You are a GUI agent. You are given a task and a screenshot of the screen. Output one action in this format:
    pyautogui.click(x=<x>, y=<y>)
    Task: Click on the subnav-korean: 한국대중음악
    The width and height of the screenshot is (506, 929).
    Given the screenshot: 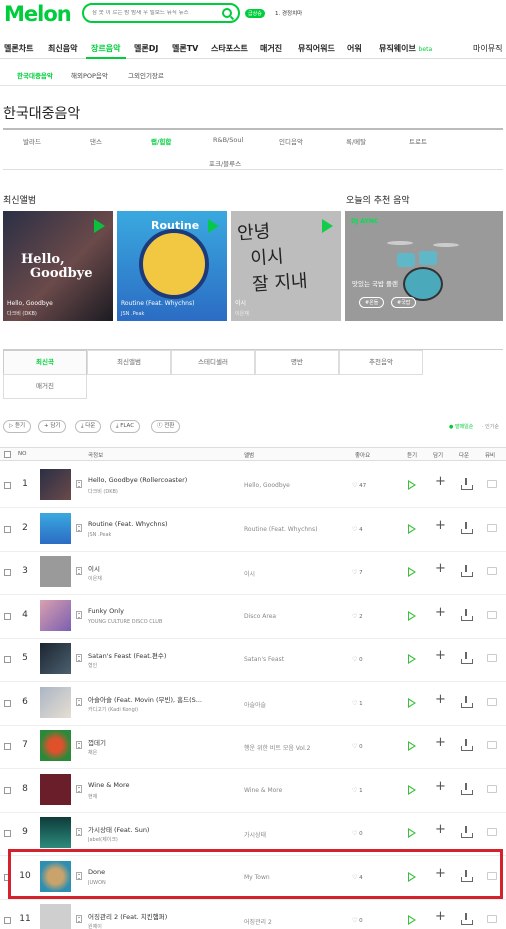 What is the action you would take?
    pyautogui.click(x=35, y=75)
    